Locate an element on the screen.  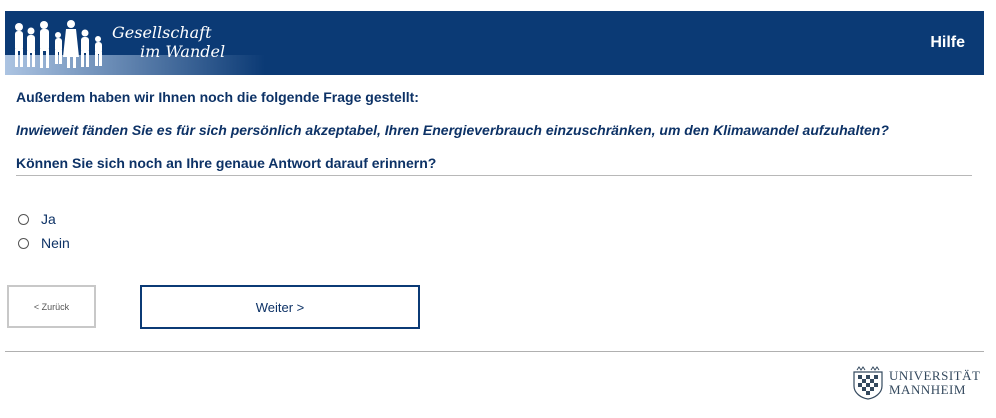
option-ja-label: Ja is located at coordinates (48, 219).